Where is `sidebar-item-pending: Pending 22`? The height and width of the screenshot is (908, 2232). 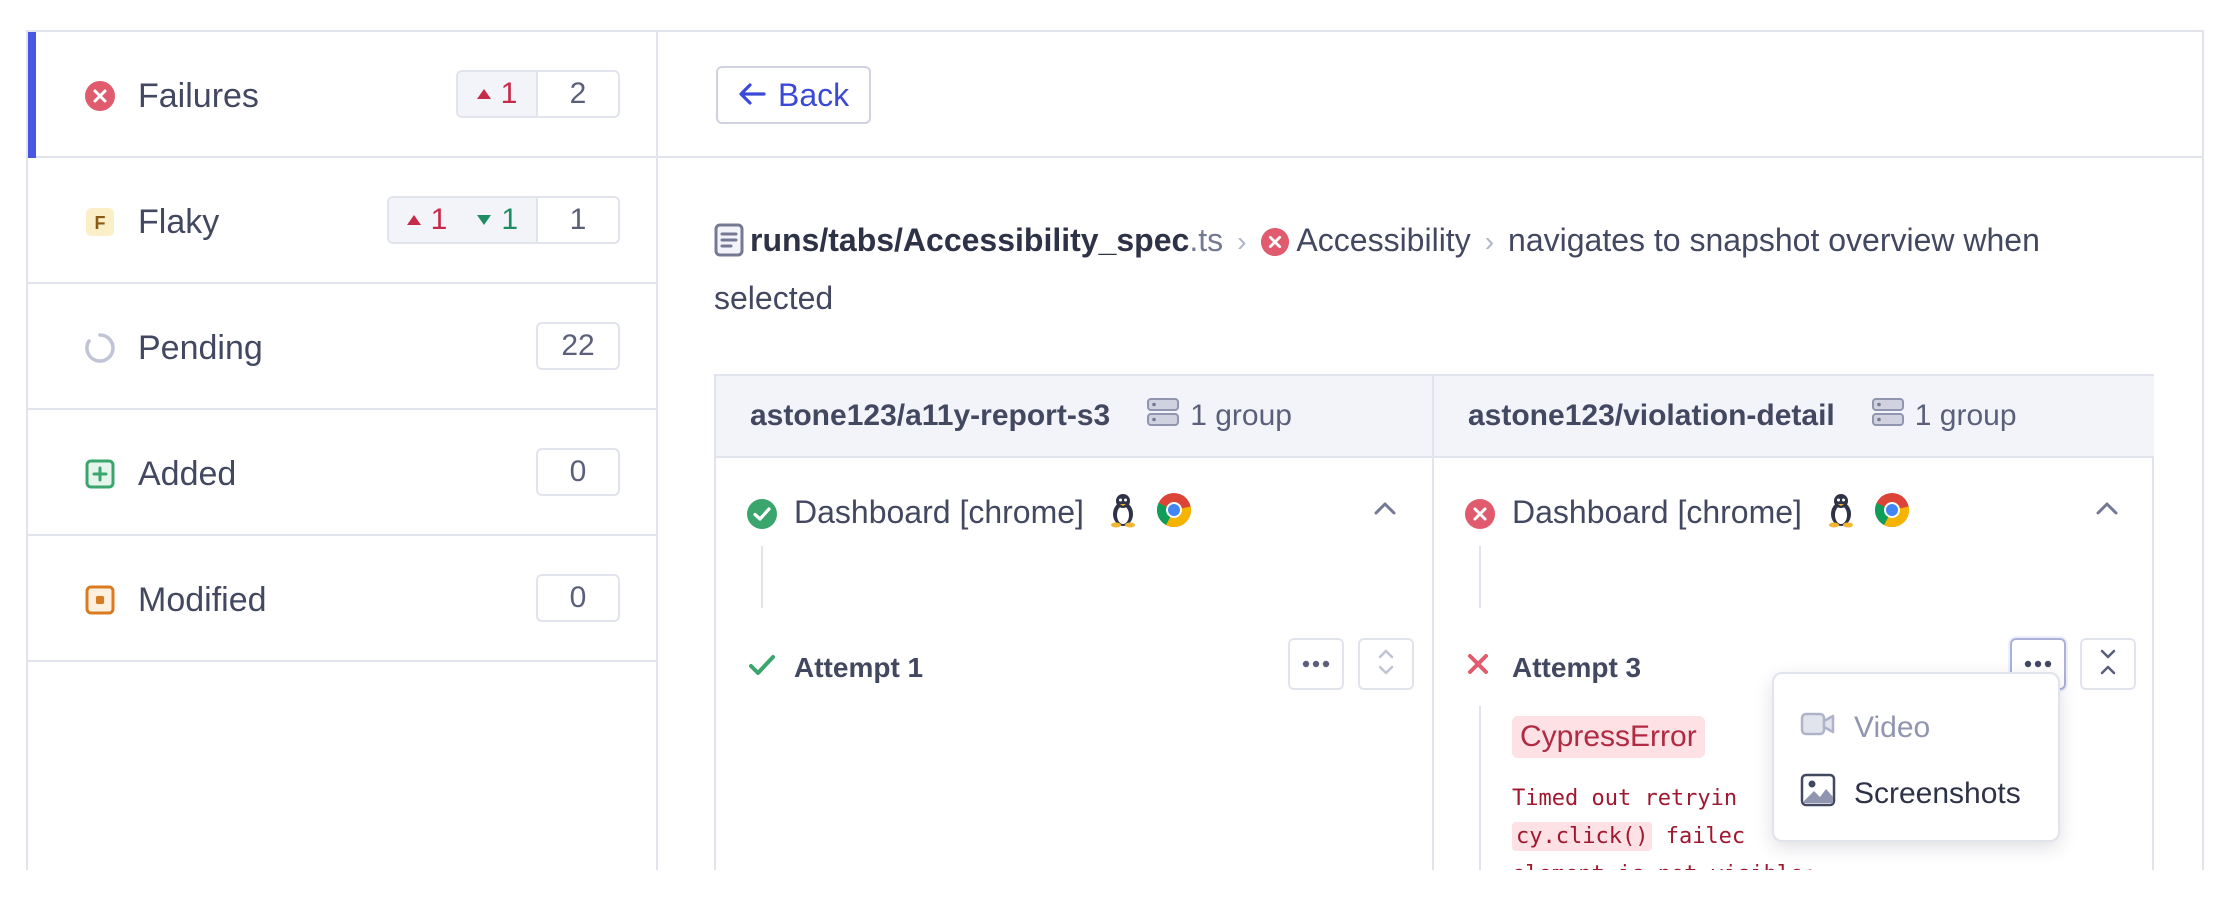 sidebar-item-pending: Pending 22 is located at coordinates (342, 347).